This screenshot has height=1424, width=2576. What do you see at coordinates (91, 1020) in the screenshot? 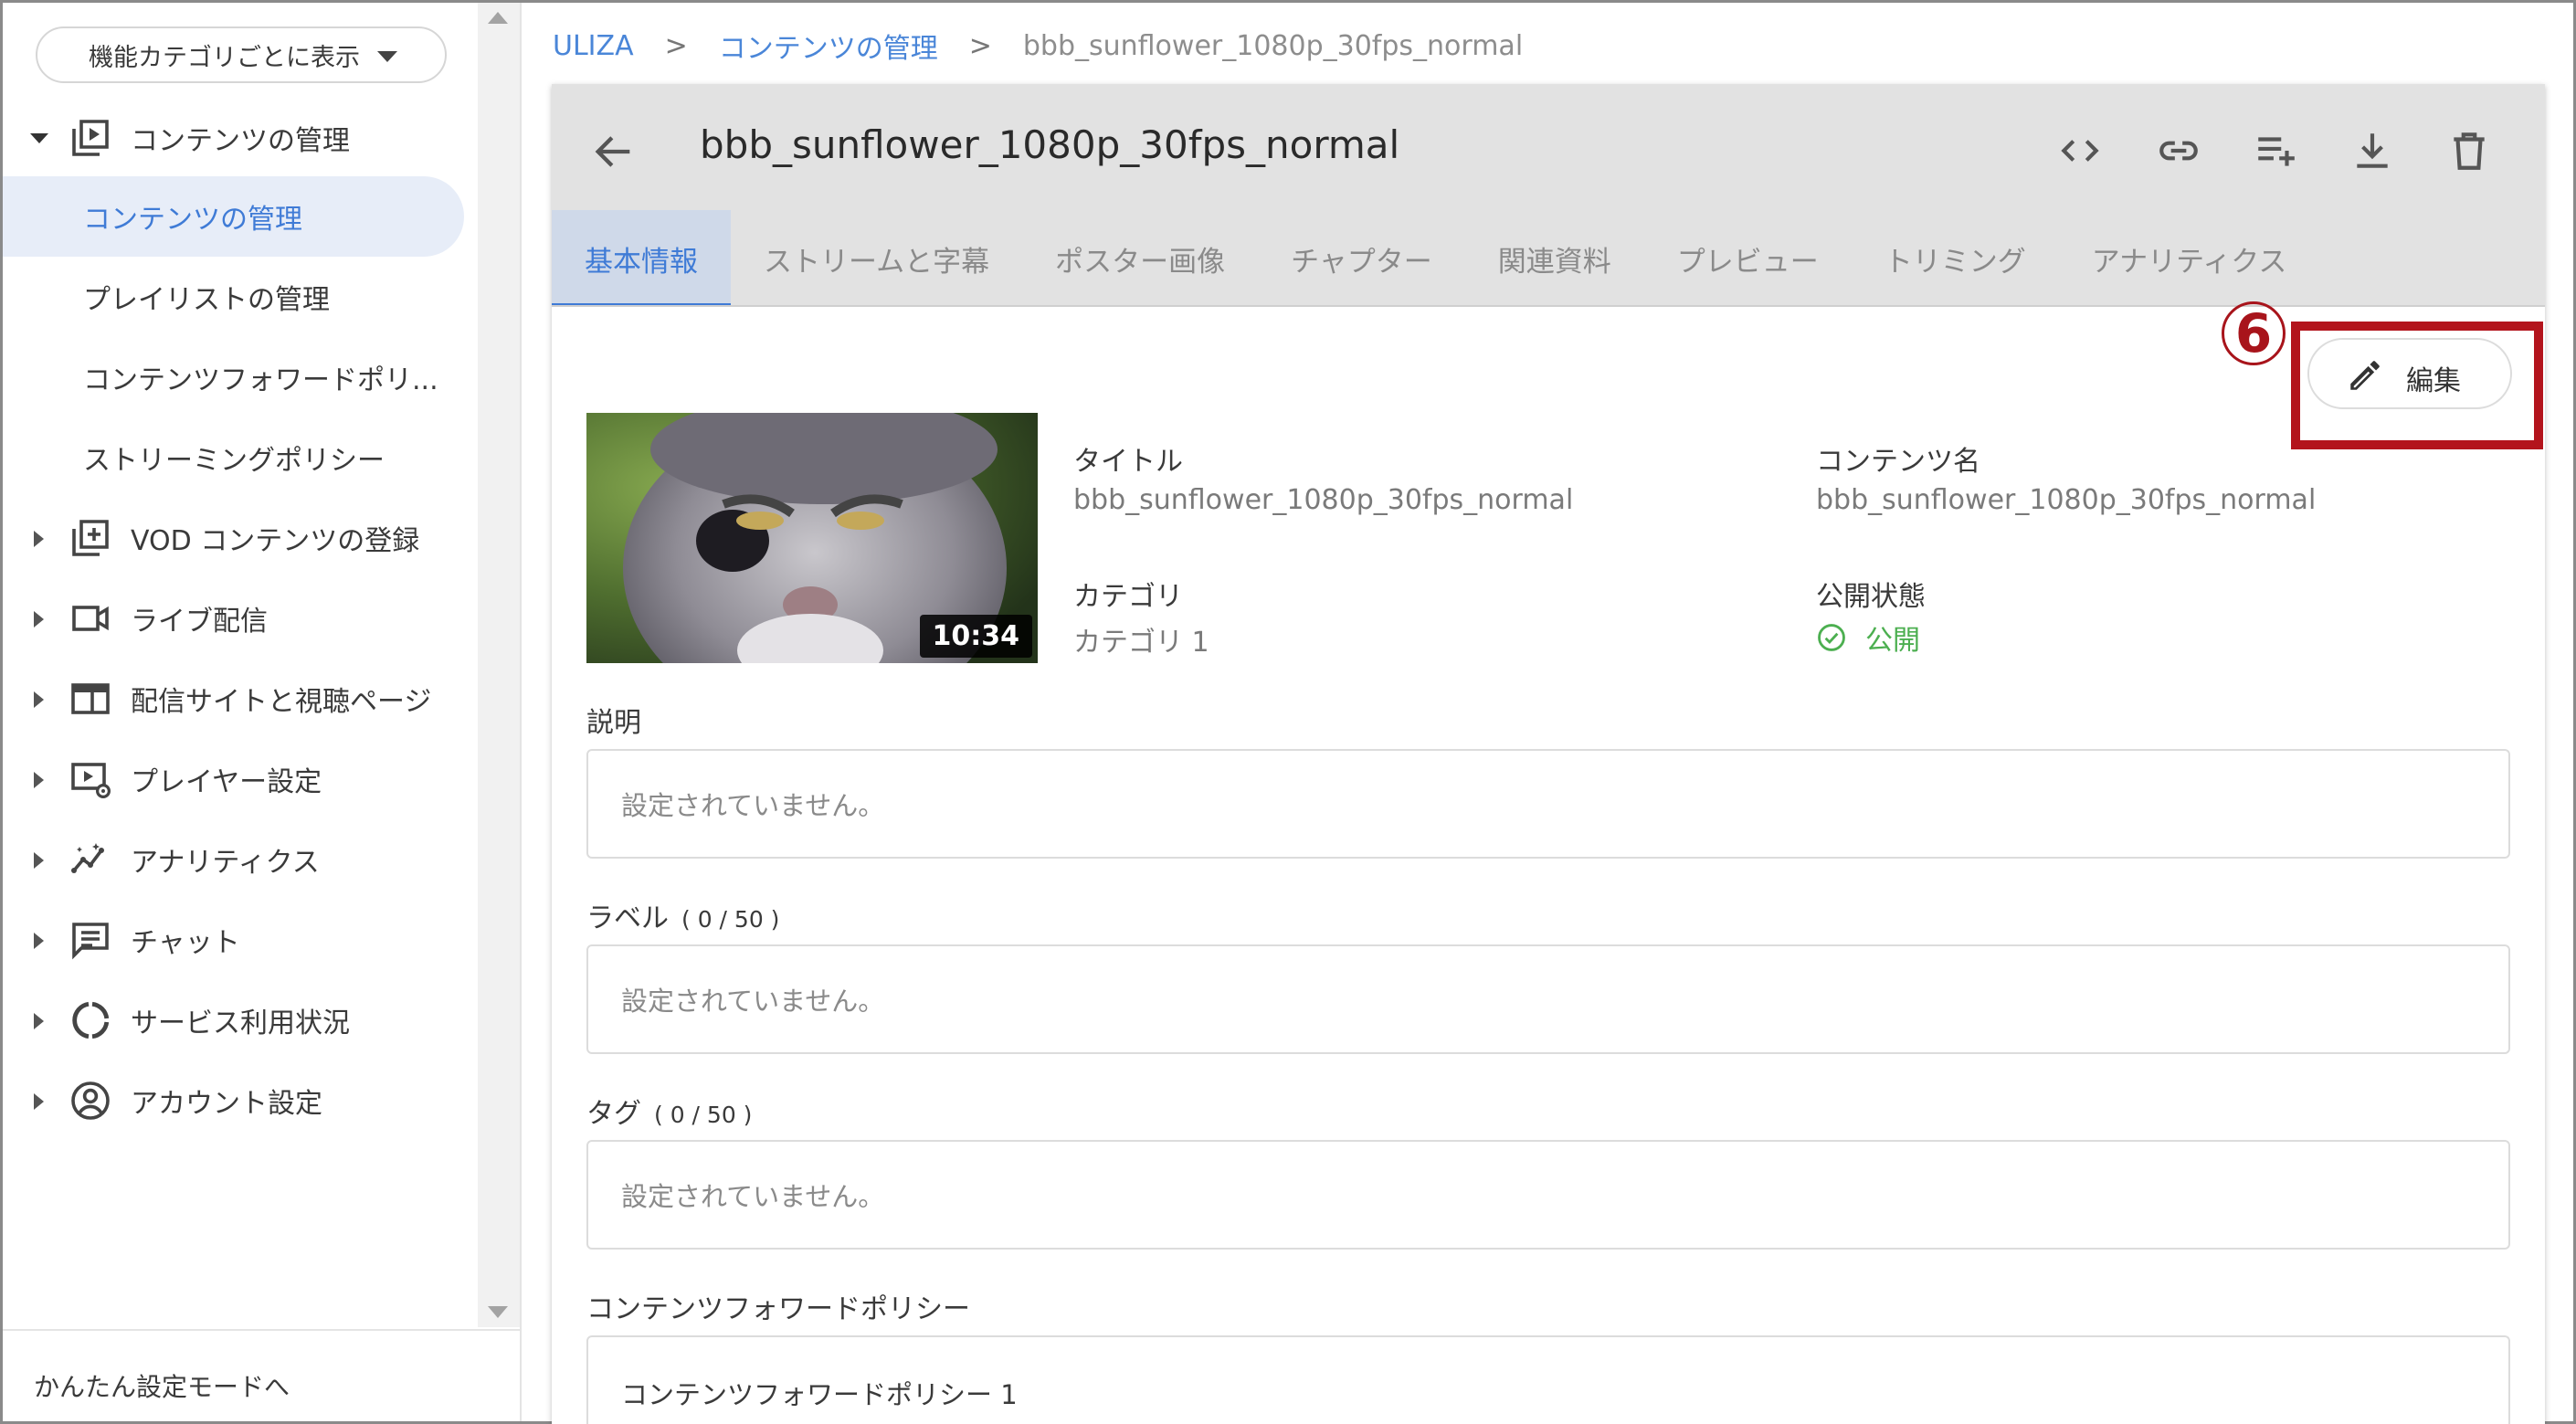
I see `donut-chart-icon` at bounding box center [91, 1020].